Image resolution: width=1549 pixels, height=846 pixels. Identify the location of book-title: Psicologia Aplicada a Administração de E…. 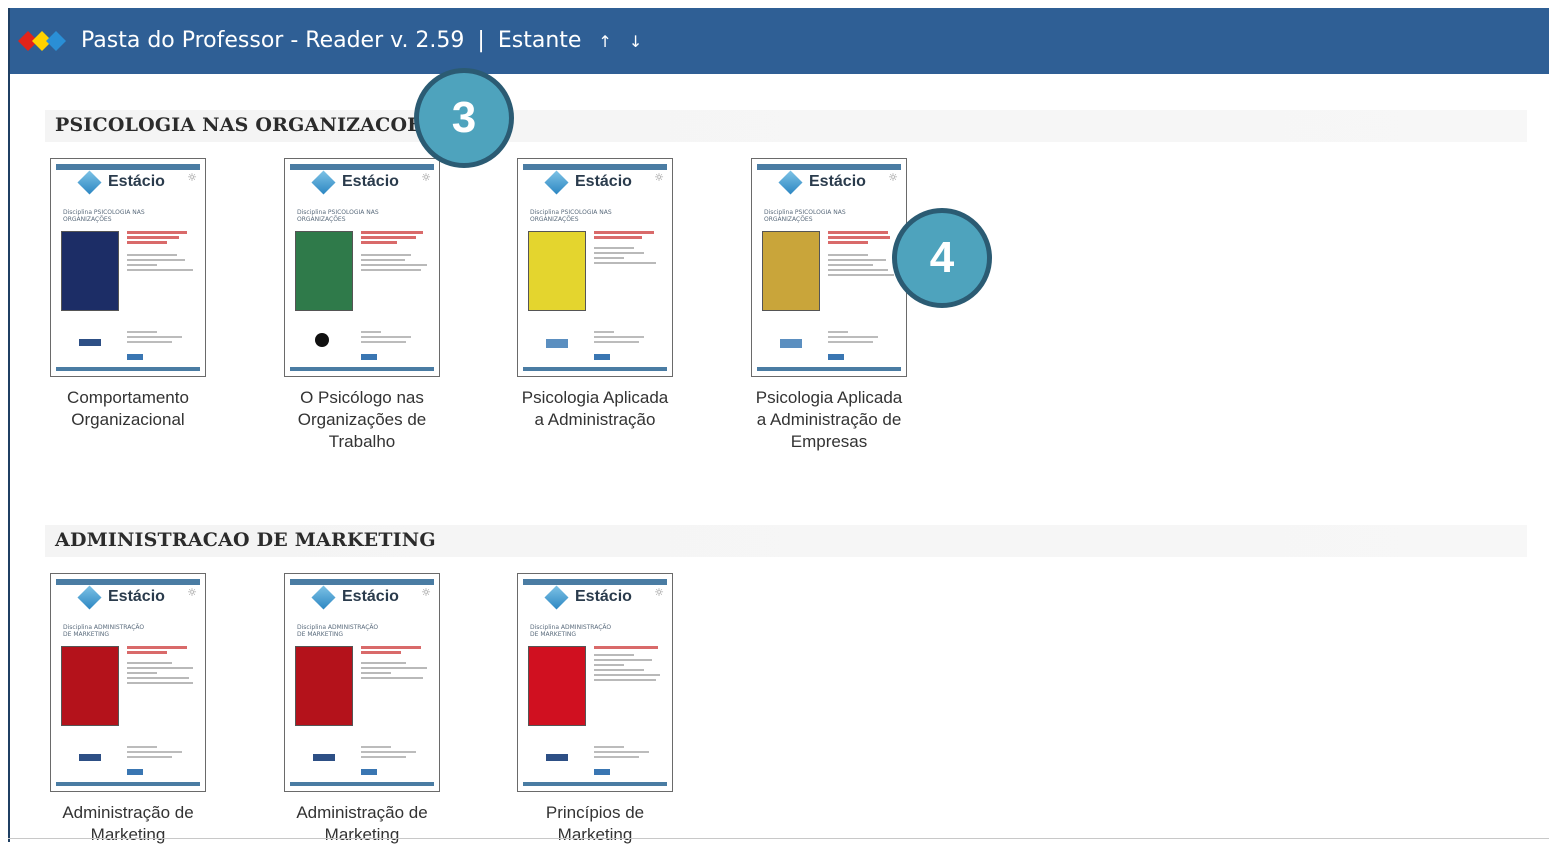
(829, 420).